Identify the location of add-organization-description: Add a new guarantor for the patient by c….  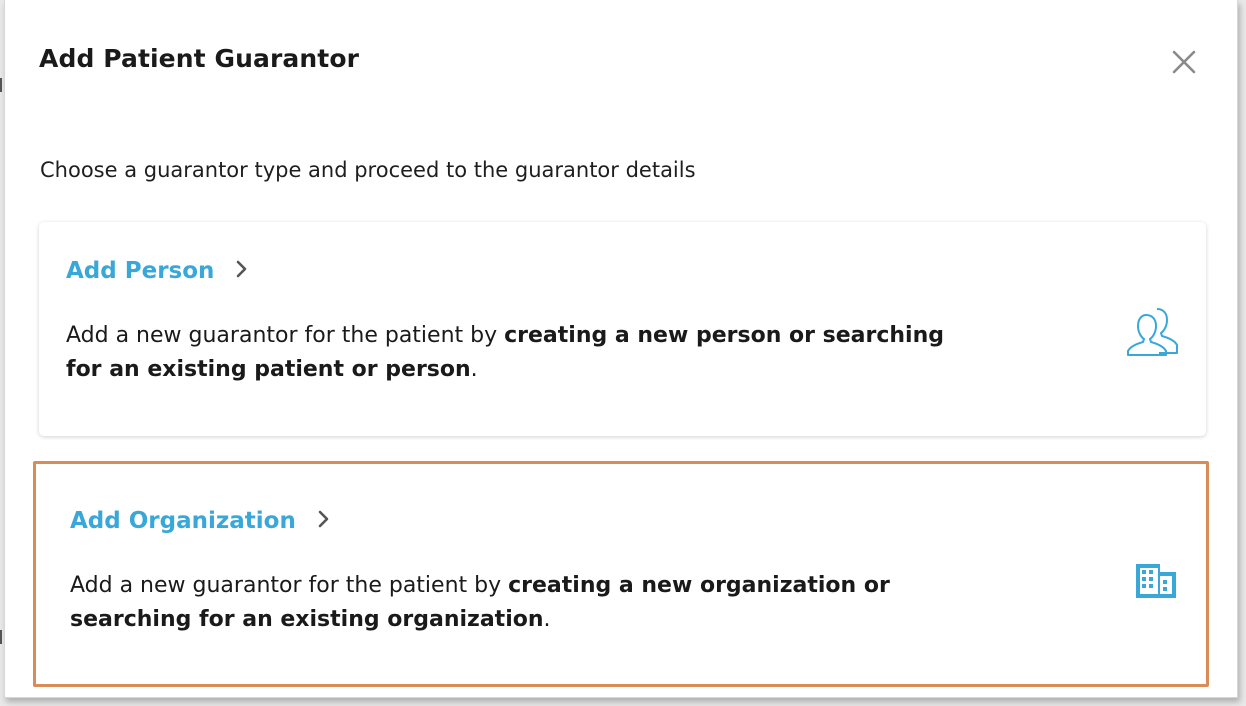
(520, 603).